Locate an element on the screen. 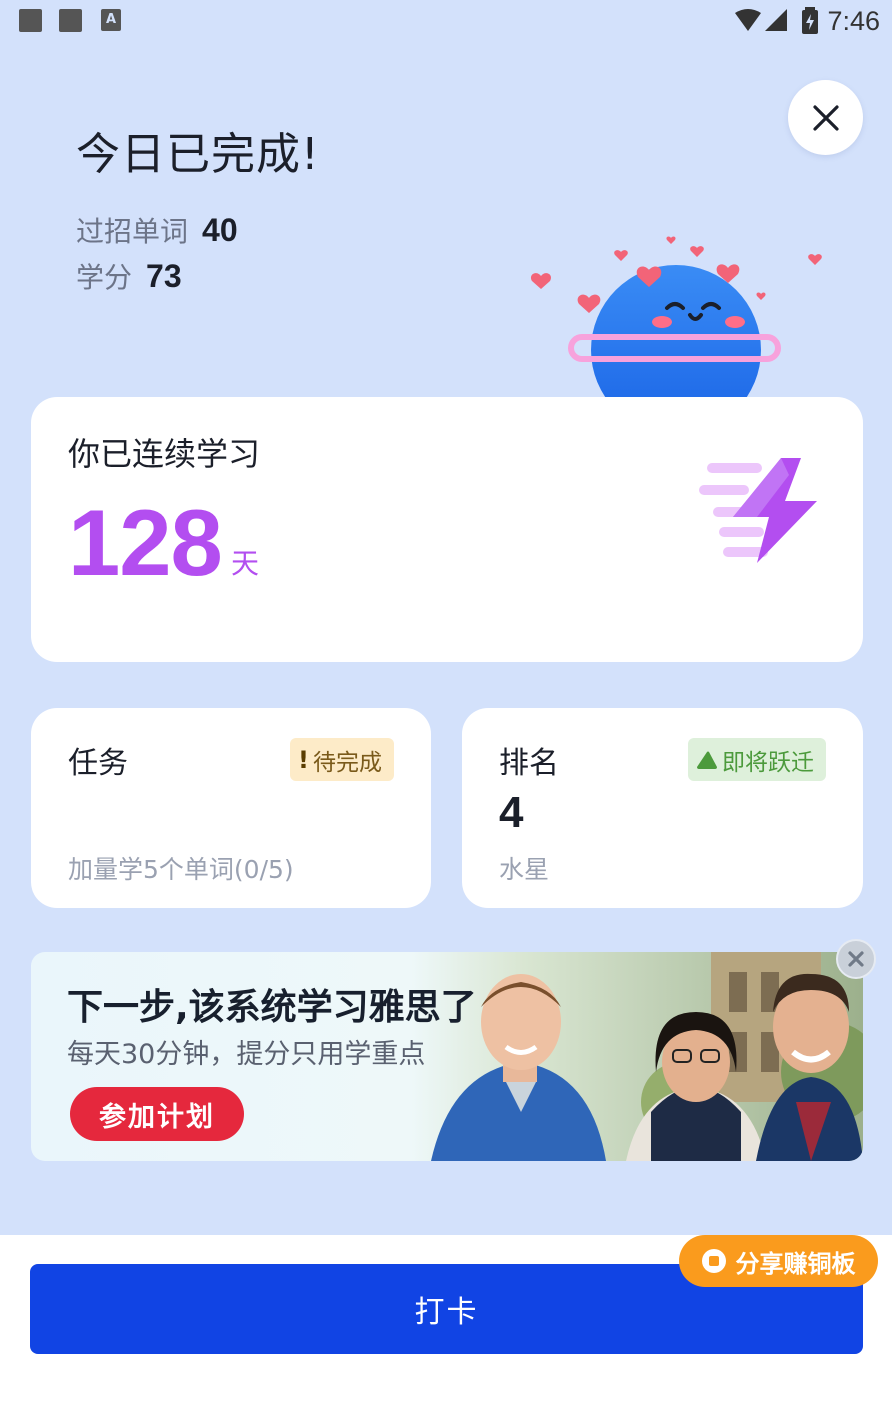 This screenshot has height=1428, width=892. rank-title: 排名 is located at coordinates (529, 763).